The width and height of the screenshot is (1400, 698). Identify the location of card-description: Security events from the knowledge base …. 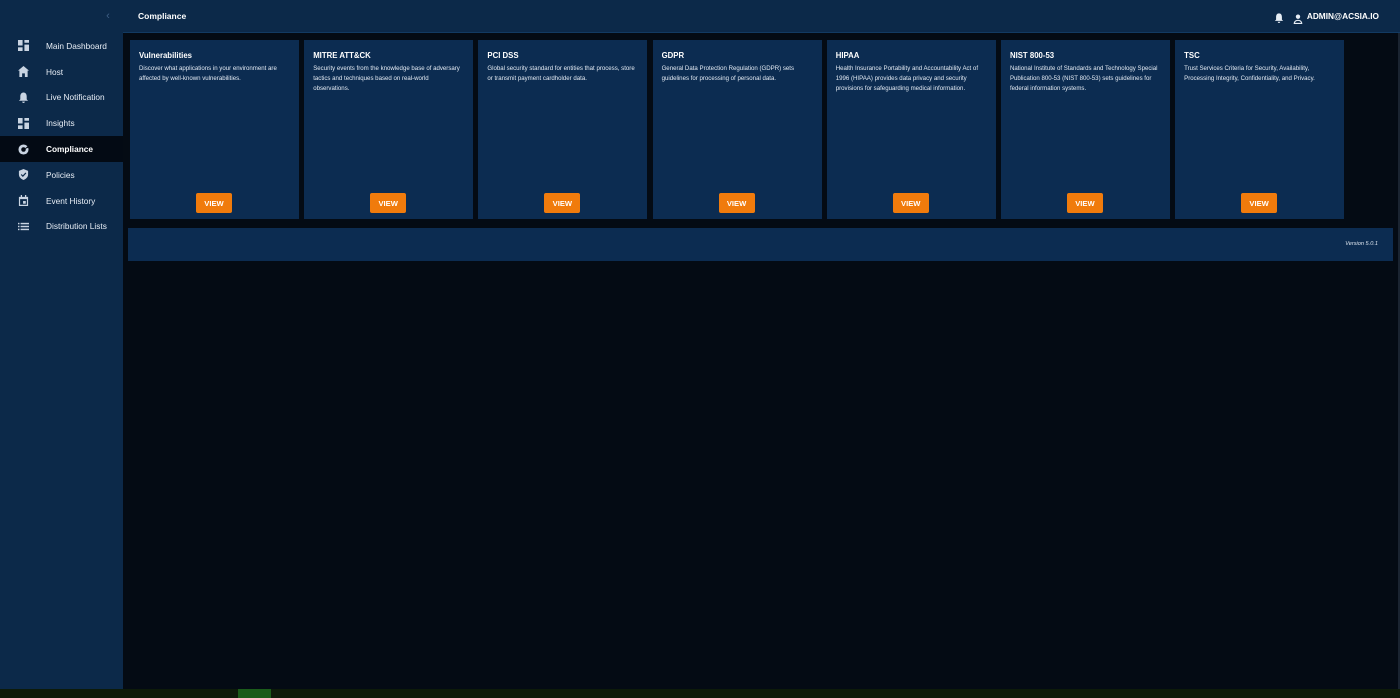
(386, 79).